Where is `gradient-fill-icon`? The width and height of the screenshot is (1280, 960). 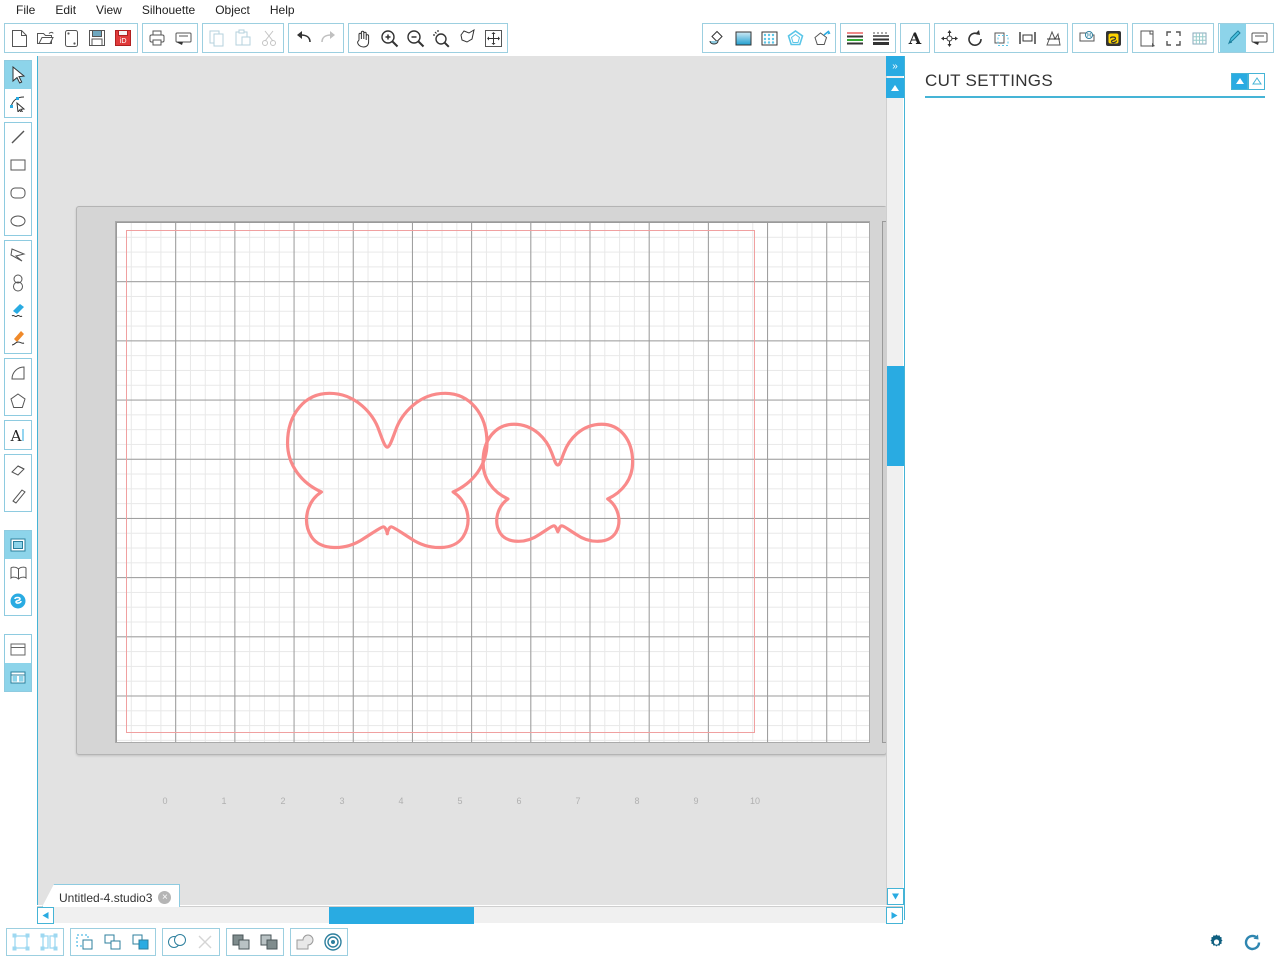
gradient-fill-icon is located at coordinates (743, 38).